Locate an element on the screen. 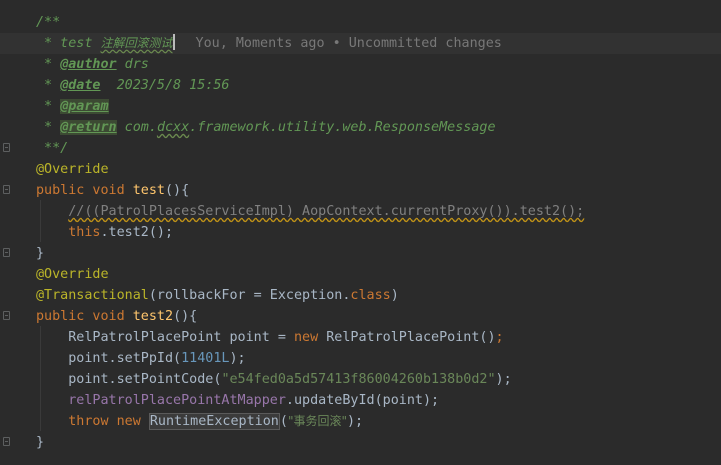  code-line-5: * @param is located at coordinates (72, 106).